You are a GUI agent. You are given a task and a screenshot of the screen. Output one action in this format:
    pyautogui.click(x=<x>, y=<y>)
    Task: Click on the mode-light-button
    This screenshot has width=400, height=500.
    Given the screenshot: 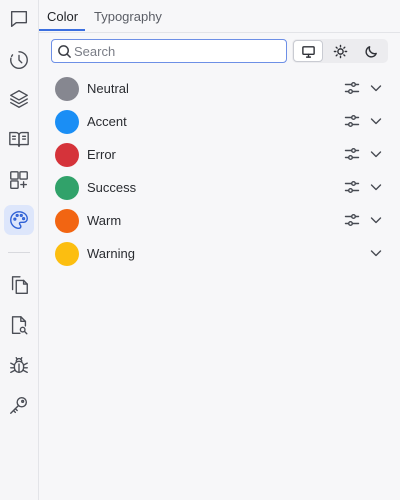 What is the action you would take?
    pyautogui.click(x=340, y=51)
    